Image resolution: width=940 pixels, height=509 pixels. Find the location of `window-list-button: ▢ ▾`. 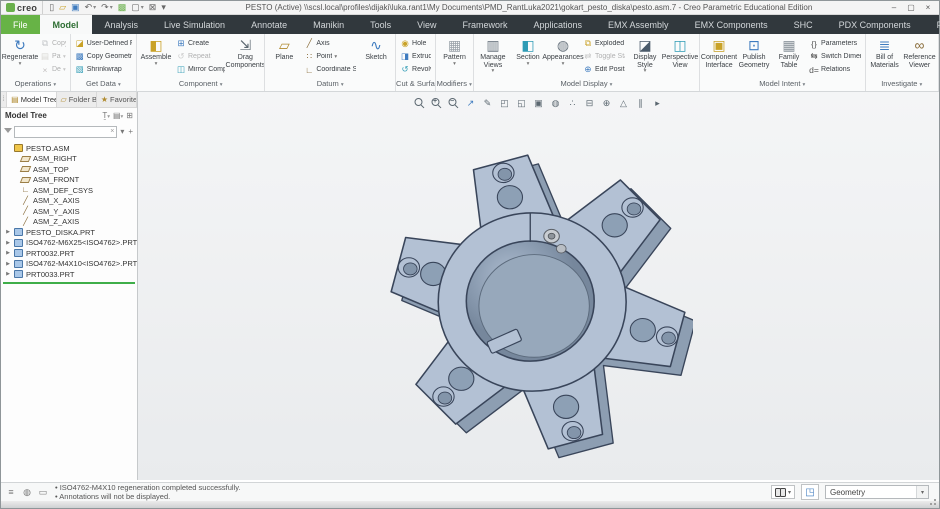

window-list-button: ▢ ▾ is located at coordinates (137, 8).